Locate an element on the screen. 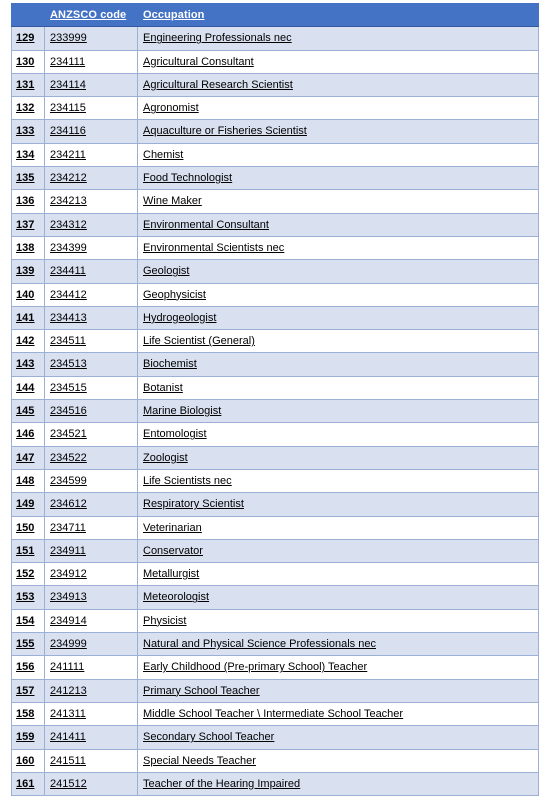 The image size is (549, 810). row-index-cell-text: 145 is located at coordinates (25, 411).